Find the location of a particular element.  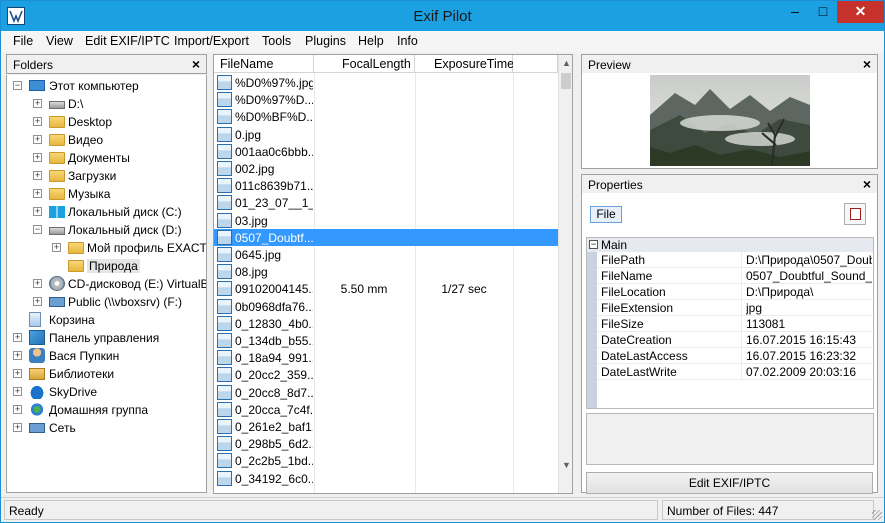

property-row: DateCreation 16.07.2015 16:15:43 is located at coordinates (735, 340).